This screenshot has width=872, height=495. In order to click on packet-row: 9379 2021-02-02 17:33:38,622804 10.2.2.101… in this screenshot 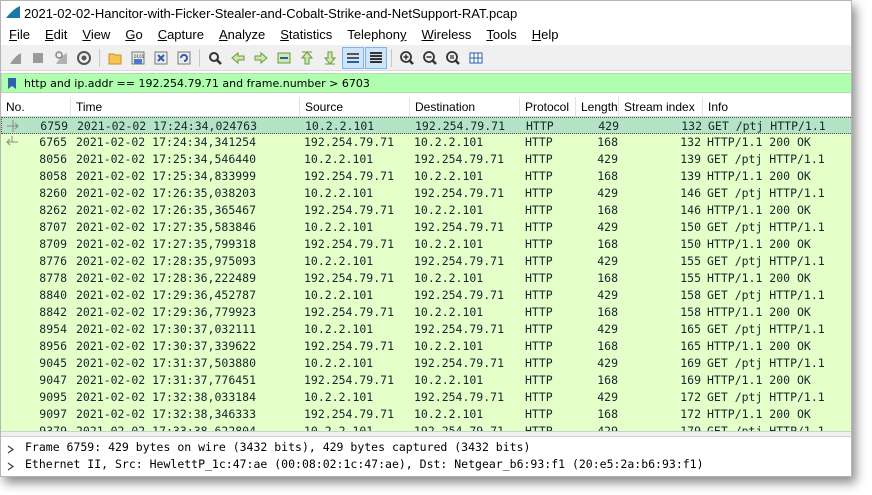, I will do `click(426, 427)`.